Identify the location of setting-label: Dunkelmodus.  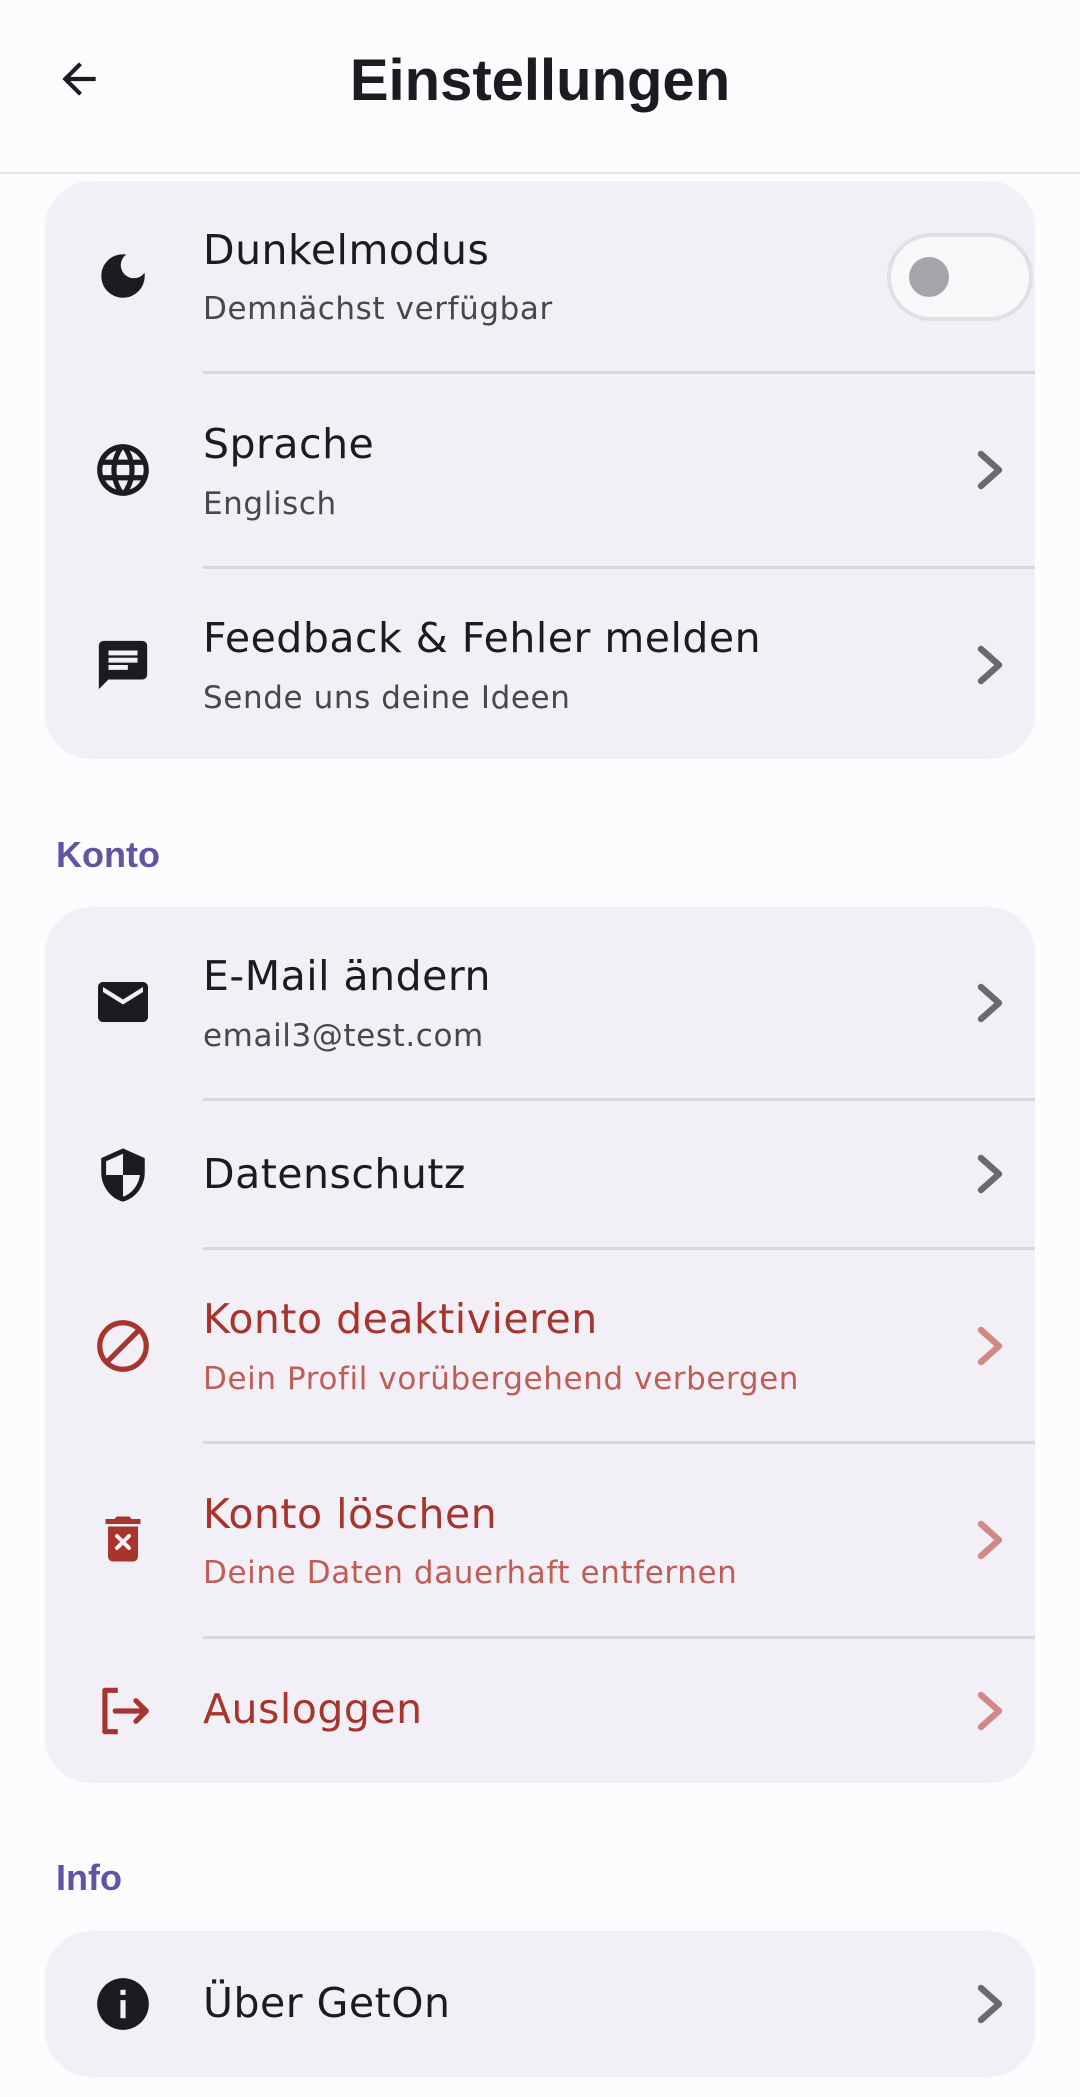
(346, 250).